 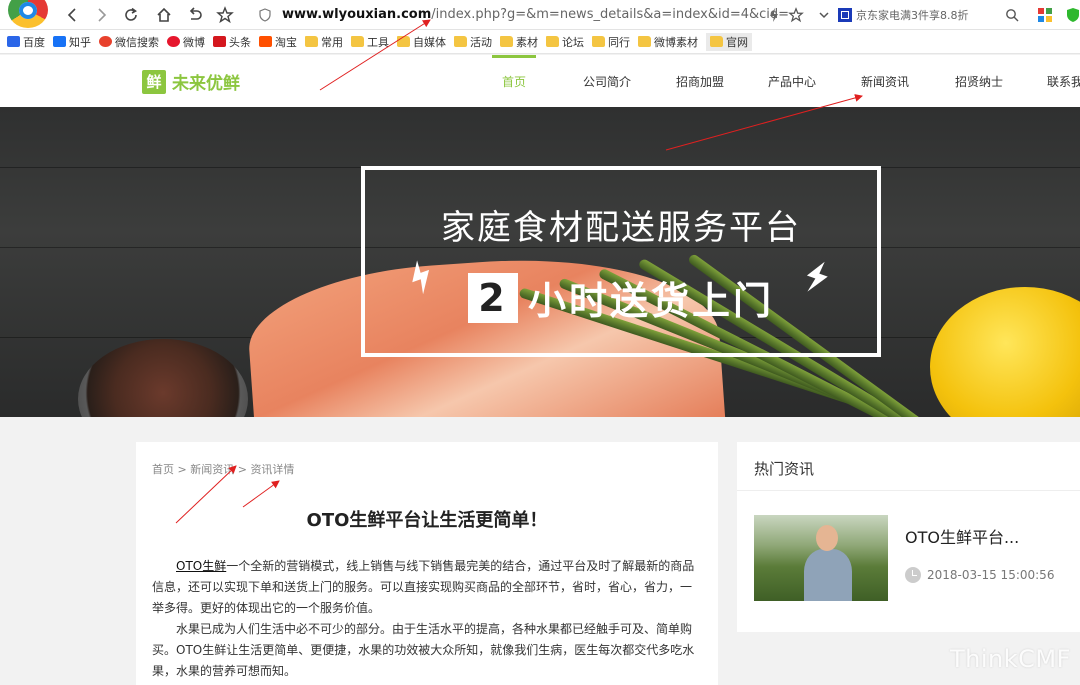 What do you see at coordinates (59, 41) in the screenshot?
I see `zhihu-icon` at bounding box center [59, 41].